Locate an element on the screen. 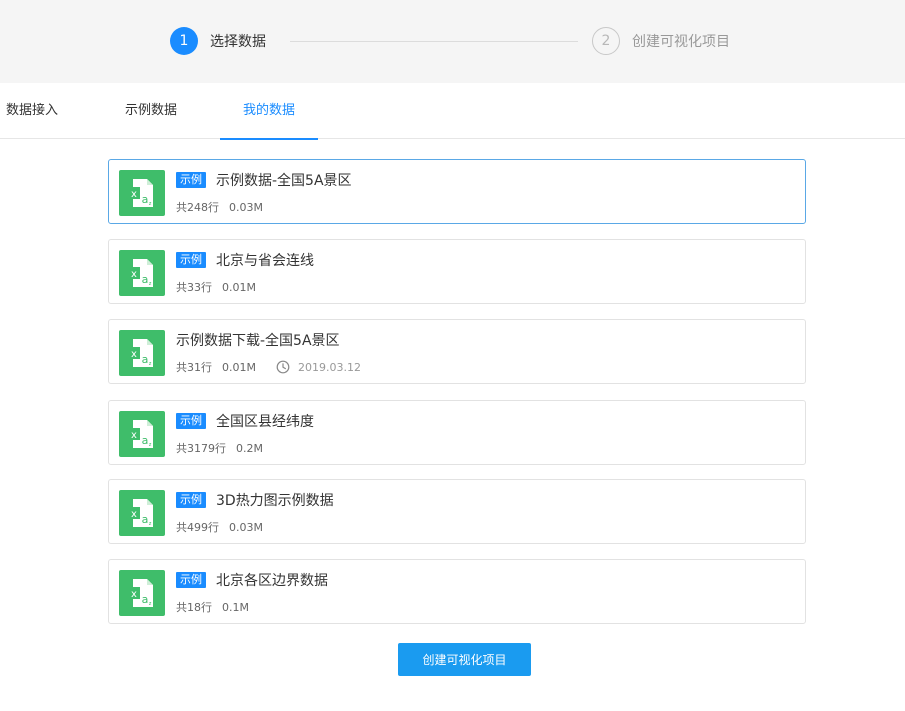 This screenshot has width=905, height=711. dataset-title: 示例数据下载-全国5A景区 is located at coordinates (258, 341).